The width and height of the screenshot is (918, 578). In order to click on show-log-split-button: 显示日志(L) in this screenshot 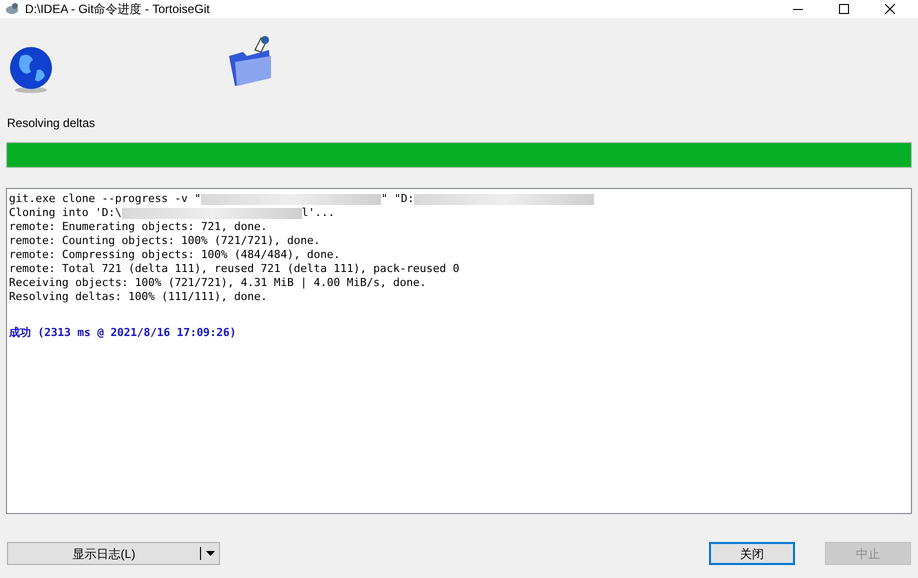, I will do `click(113, 553)`.